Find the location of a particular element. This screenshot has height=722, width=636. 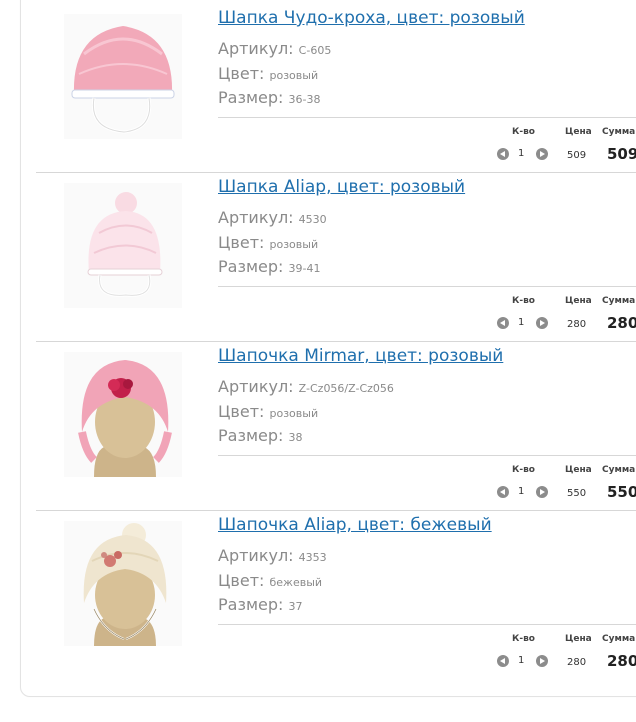

size-value: 39-41 is located at coordinates (304, 268).